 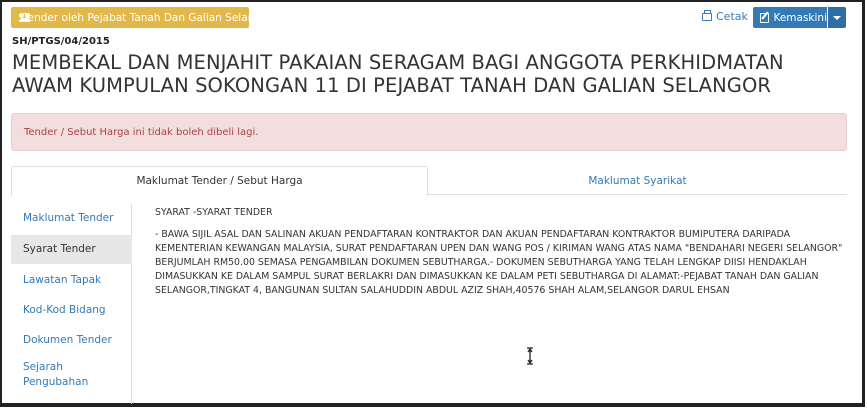 I want to click on print-link: Cetak, so click(x=725, y=16).